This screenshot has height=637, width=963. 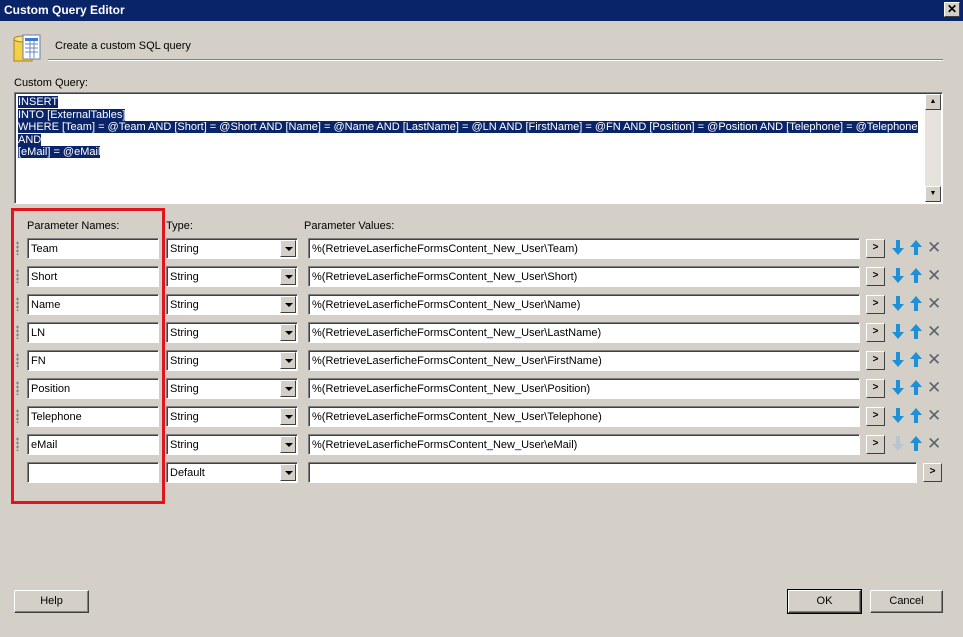 What do you see at coordinates (933, 102) in the screenshot?
I see `scroll-up-button: ▲` at bounding box center [933, 102].